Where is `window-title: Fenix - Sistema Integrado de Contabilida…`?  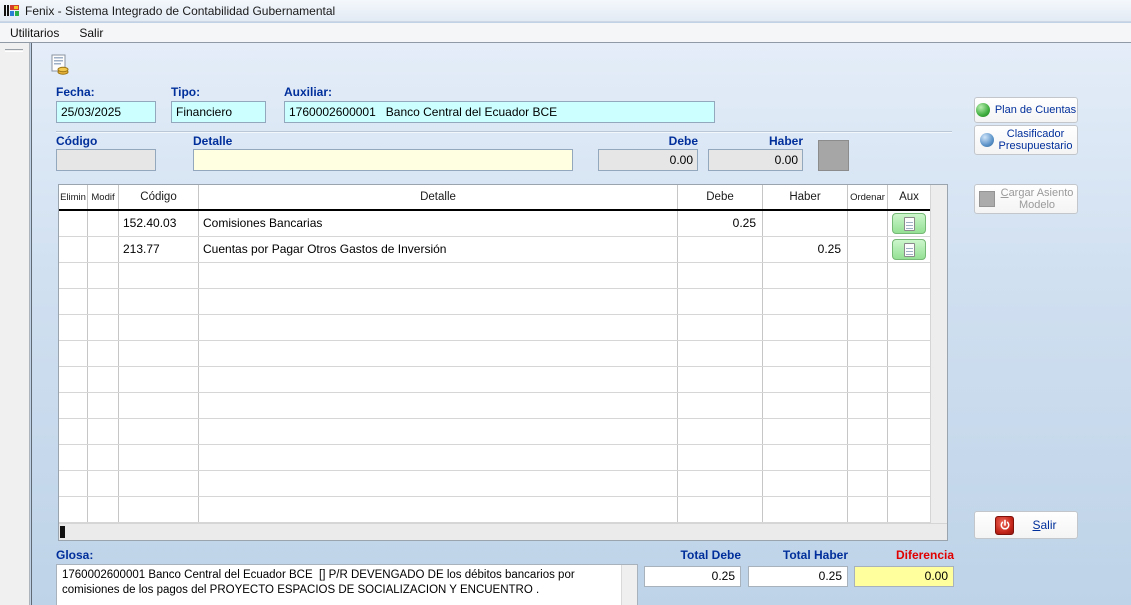
window-title: Fenix - Sistema Integrado de Contabilida… is located at coordinates (180, 10).